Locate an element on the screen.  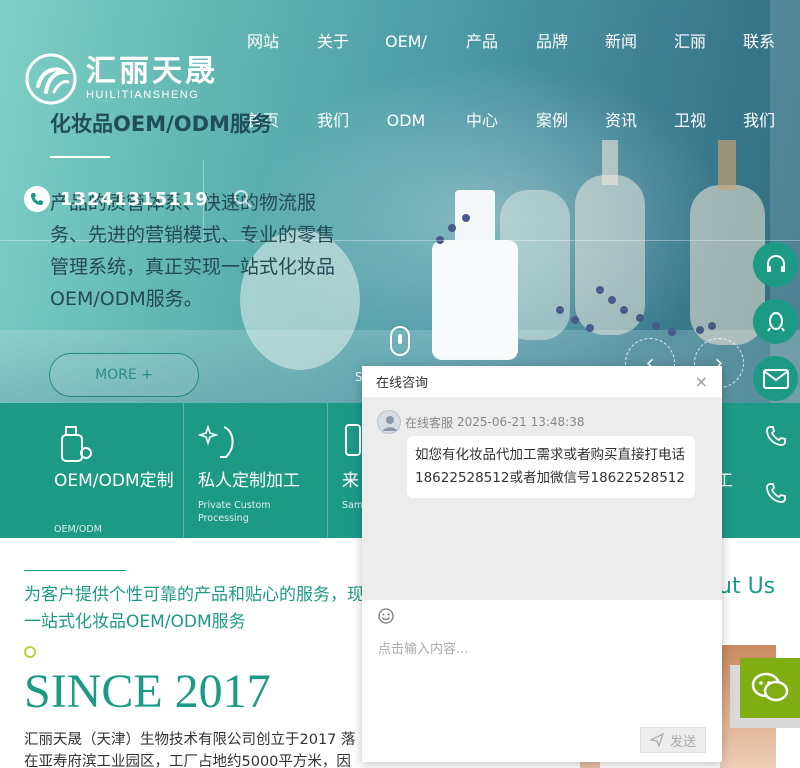
nav-item-news-bottom: 资讯 is located at coordinates (621, 121).